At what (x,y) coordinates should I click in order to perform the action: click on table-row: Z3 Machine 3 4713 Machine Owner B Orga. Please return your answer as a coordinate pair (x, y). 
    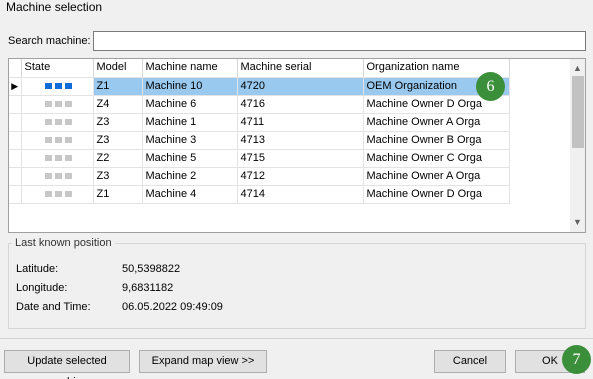
    Looking at the image, I should click on (259, 140).